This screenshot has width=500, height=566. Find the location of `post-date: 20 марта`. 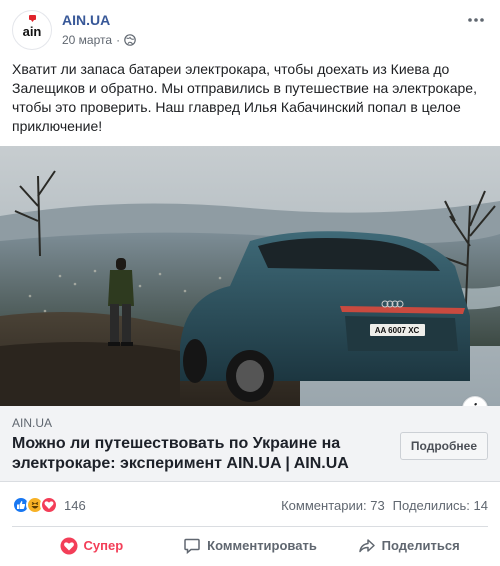

post-date: 20 марта is located at coordinates (87, 40).